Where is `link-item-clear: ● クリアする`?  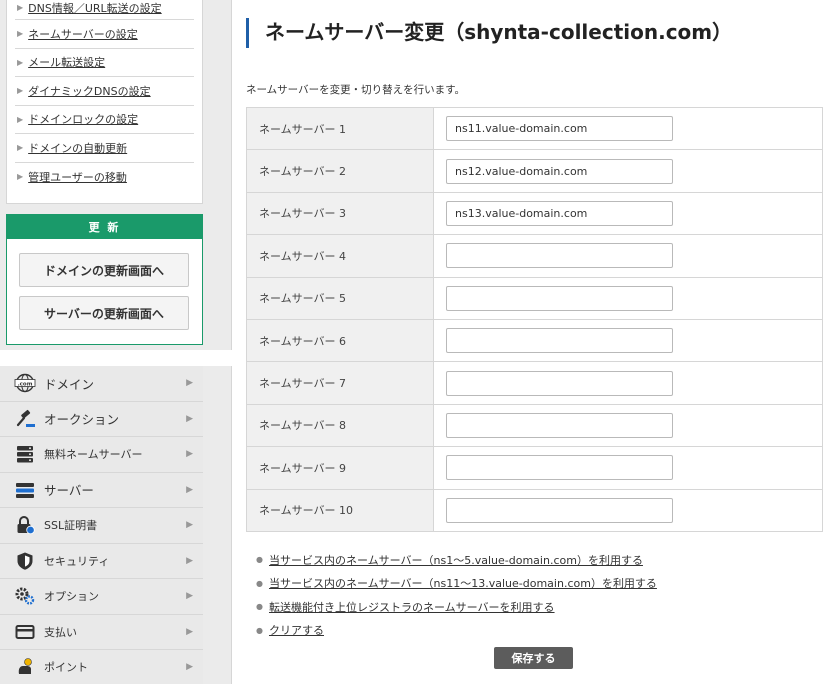
link-item-clear: ● クリアする is located at coordinates (456, 631).